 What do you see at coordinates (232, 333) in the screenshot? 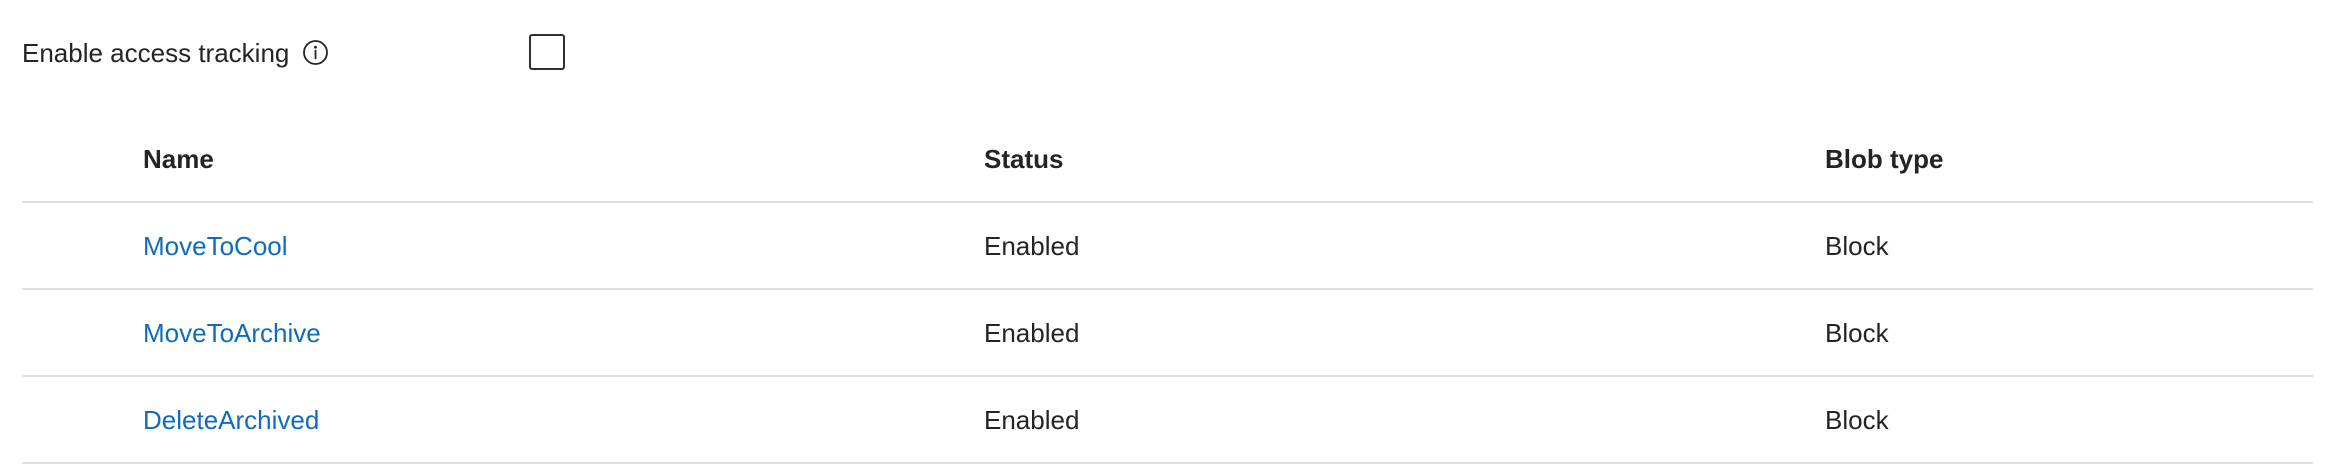
I see `rule-name-link: MoveToArchive` at bounding box center [232, 333].